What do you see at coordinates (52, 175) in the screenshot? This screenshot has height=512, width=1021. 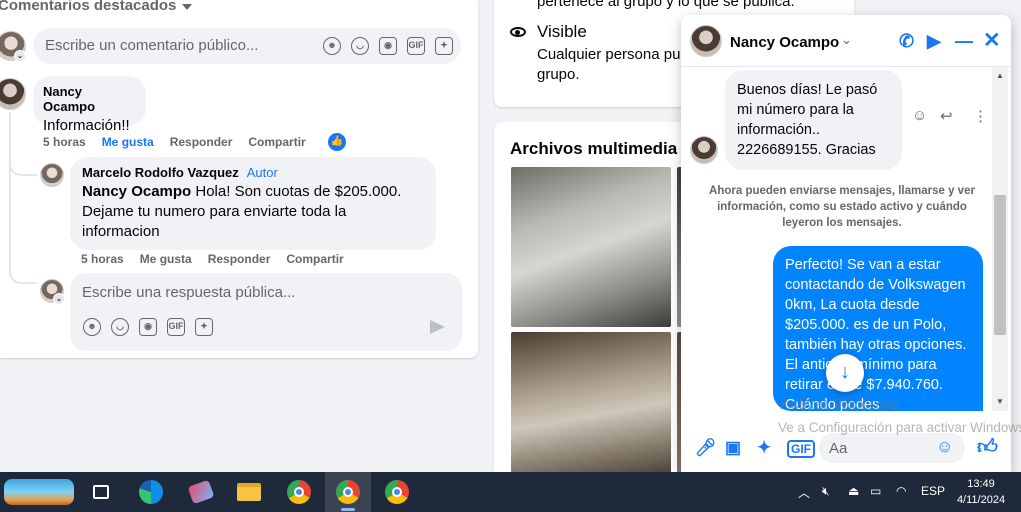 I see `author-avatar` at bounding box center [52, 175].